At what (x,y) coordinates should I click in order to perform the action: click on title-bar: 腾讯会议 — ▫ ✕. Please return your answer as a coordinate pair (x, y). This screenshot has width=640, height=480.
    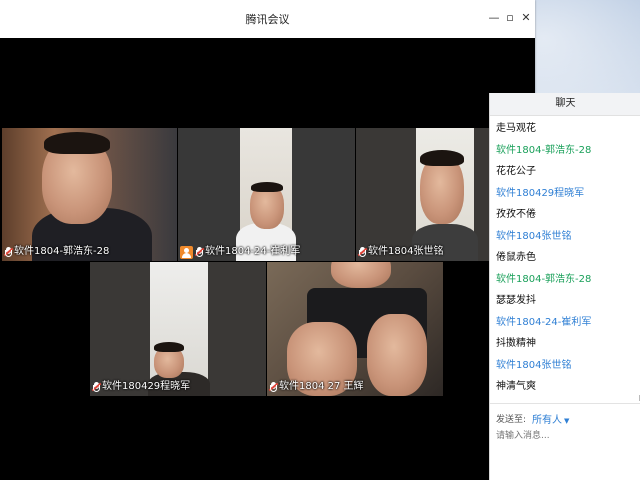
    Looking at the image, I should click on (267, 19).